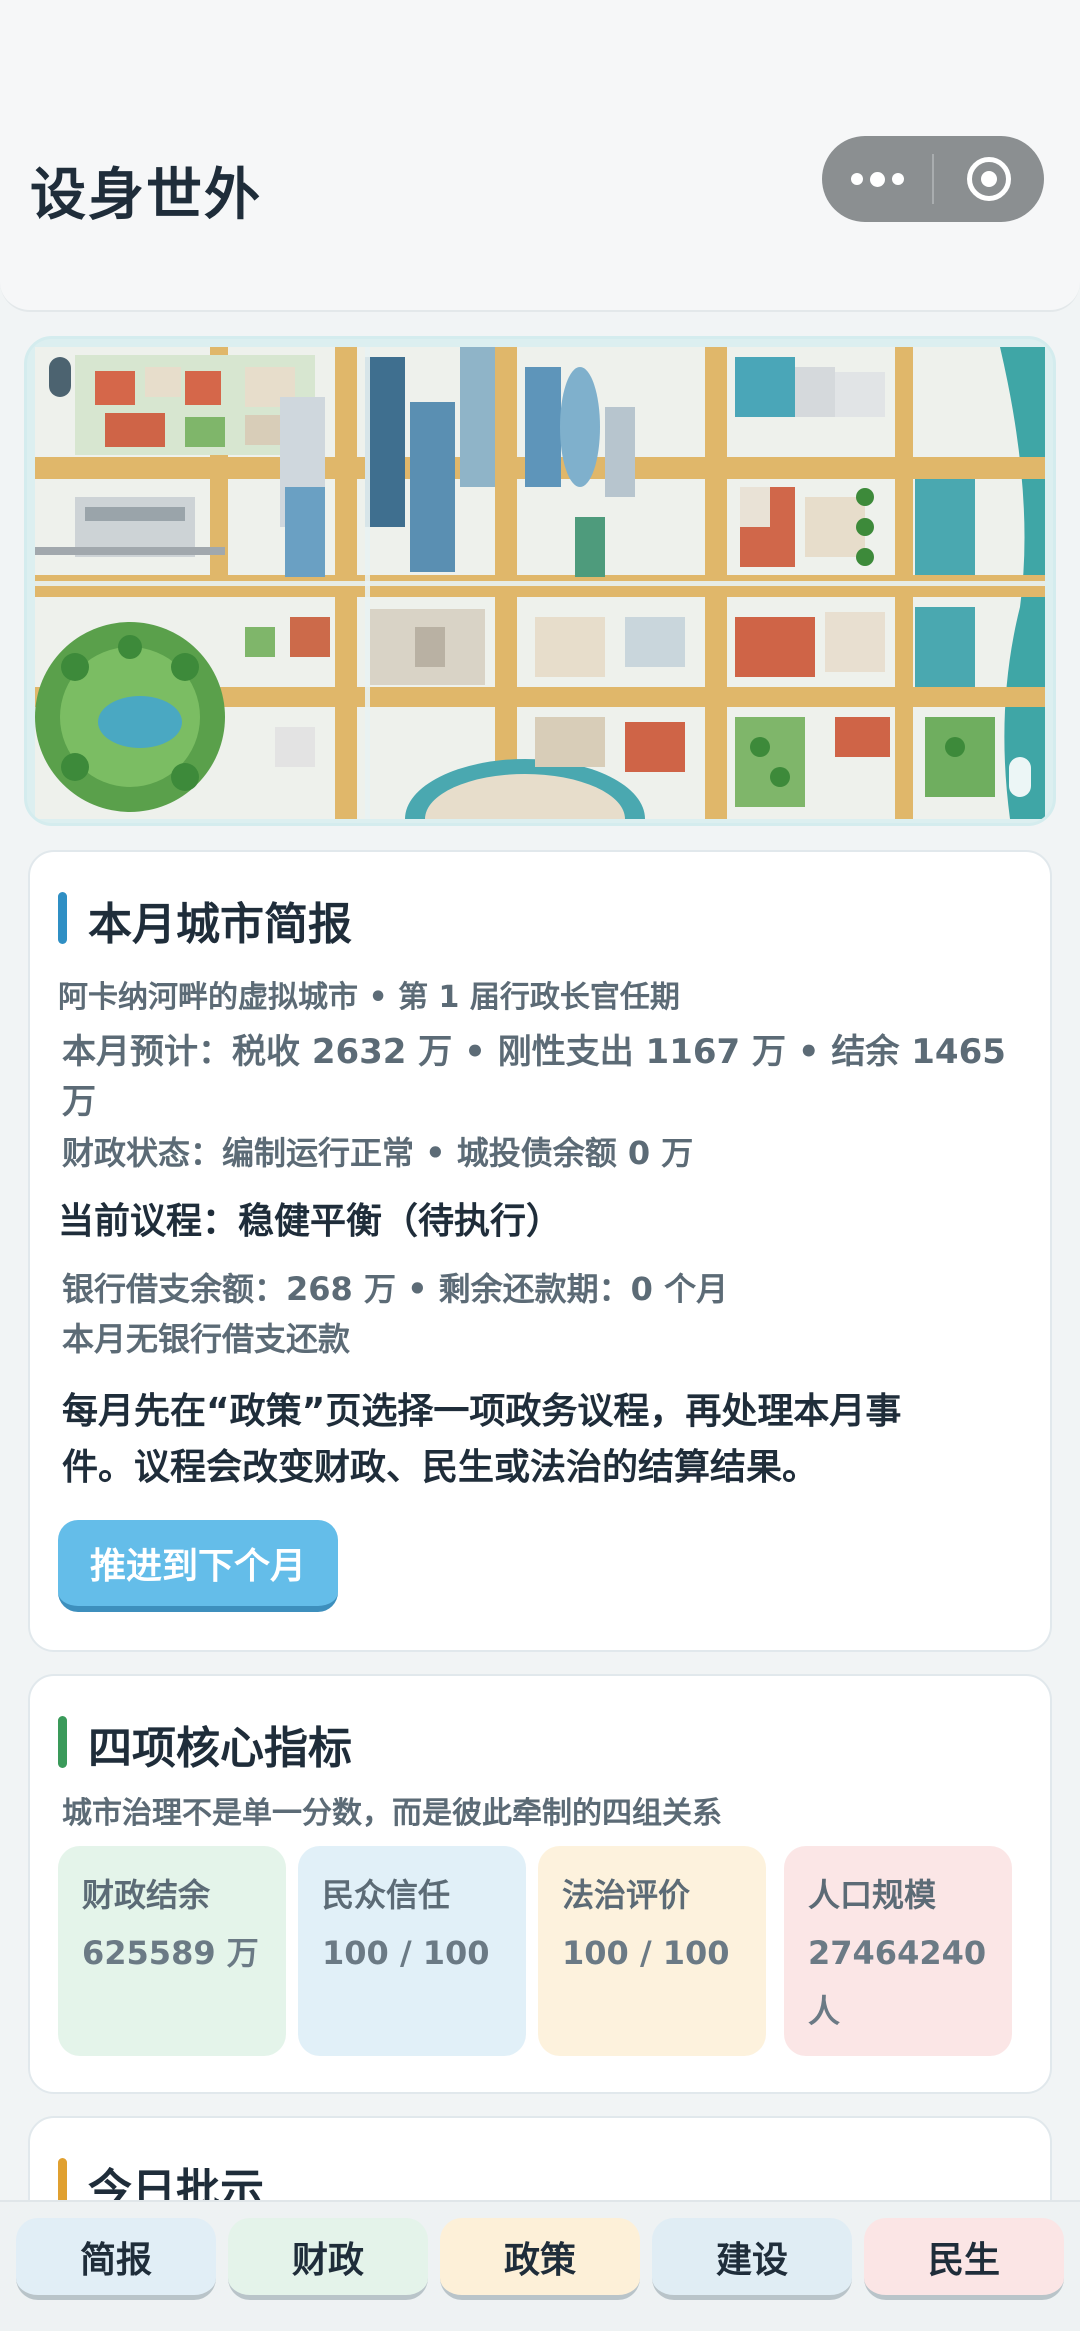 This screenshot has height=2331, width=1080. I want to click on metric-label: 法治评价, so click(626, 1895).